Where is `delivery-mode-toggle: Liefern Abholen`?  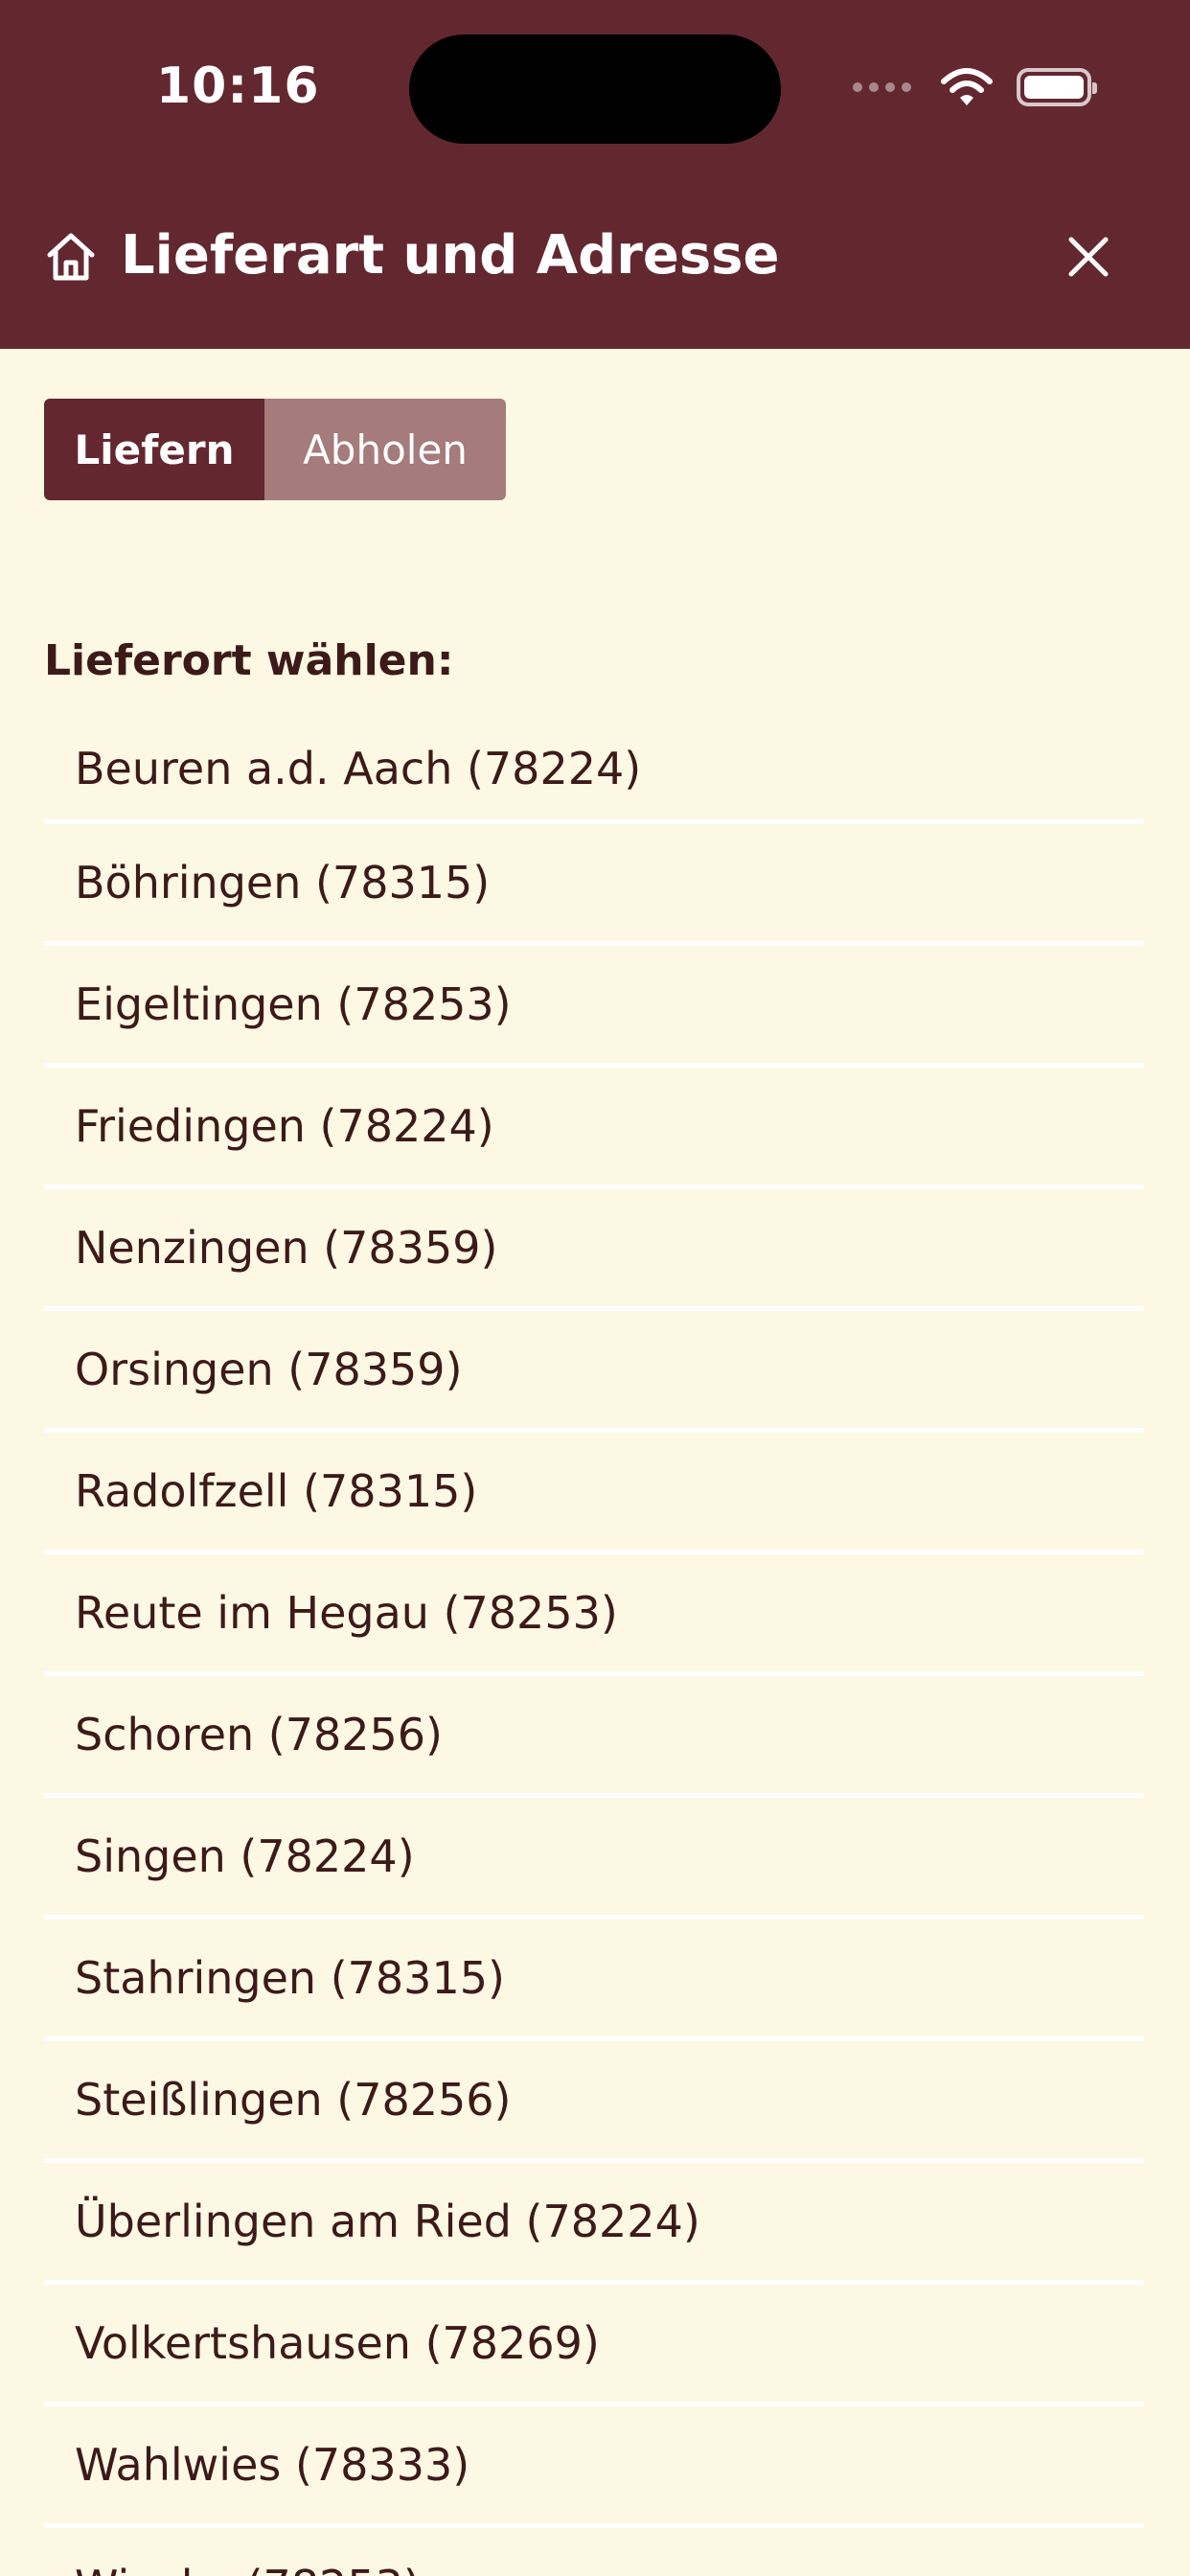
delivery-mode-toggle: Liefern Abholen is located at coordinates (275, 449).